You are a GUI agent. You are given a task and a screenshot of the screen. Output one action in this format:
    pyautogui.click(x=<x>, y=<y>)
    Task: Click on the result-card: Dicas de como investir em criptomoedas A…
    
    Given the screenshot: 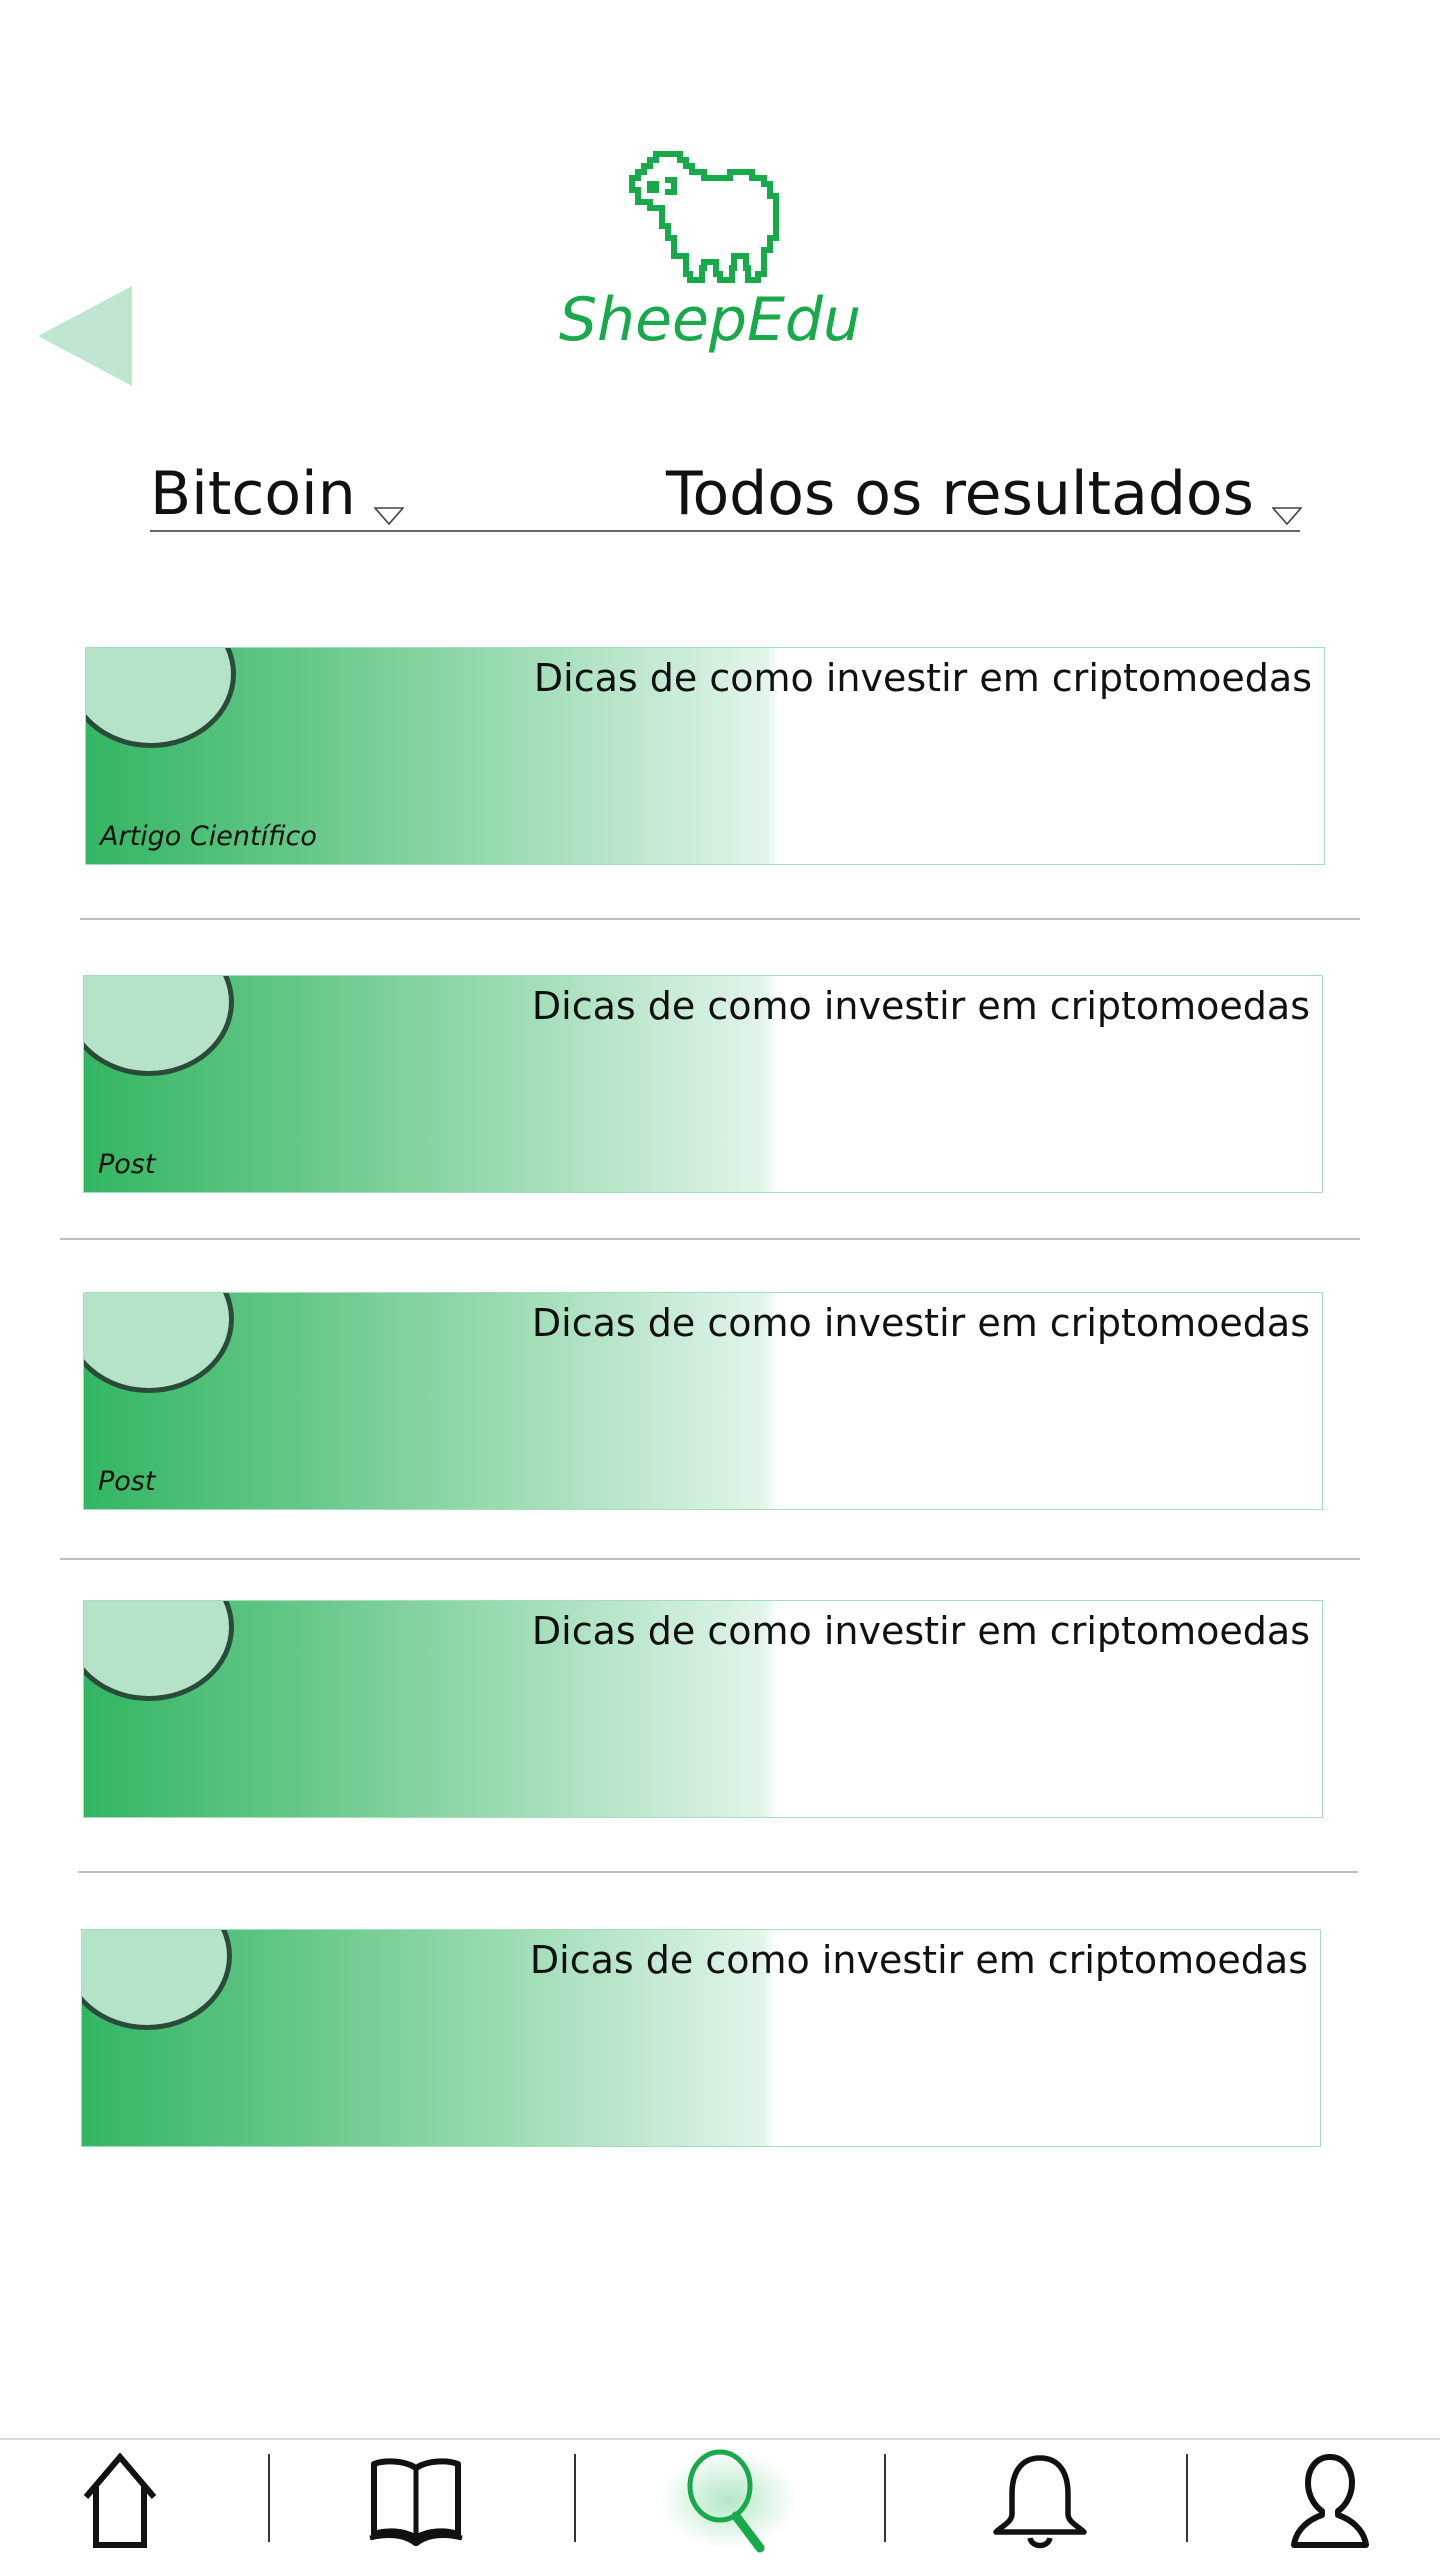 What is the action you would take?
    pyautogui.click(x=705, y=756)
    